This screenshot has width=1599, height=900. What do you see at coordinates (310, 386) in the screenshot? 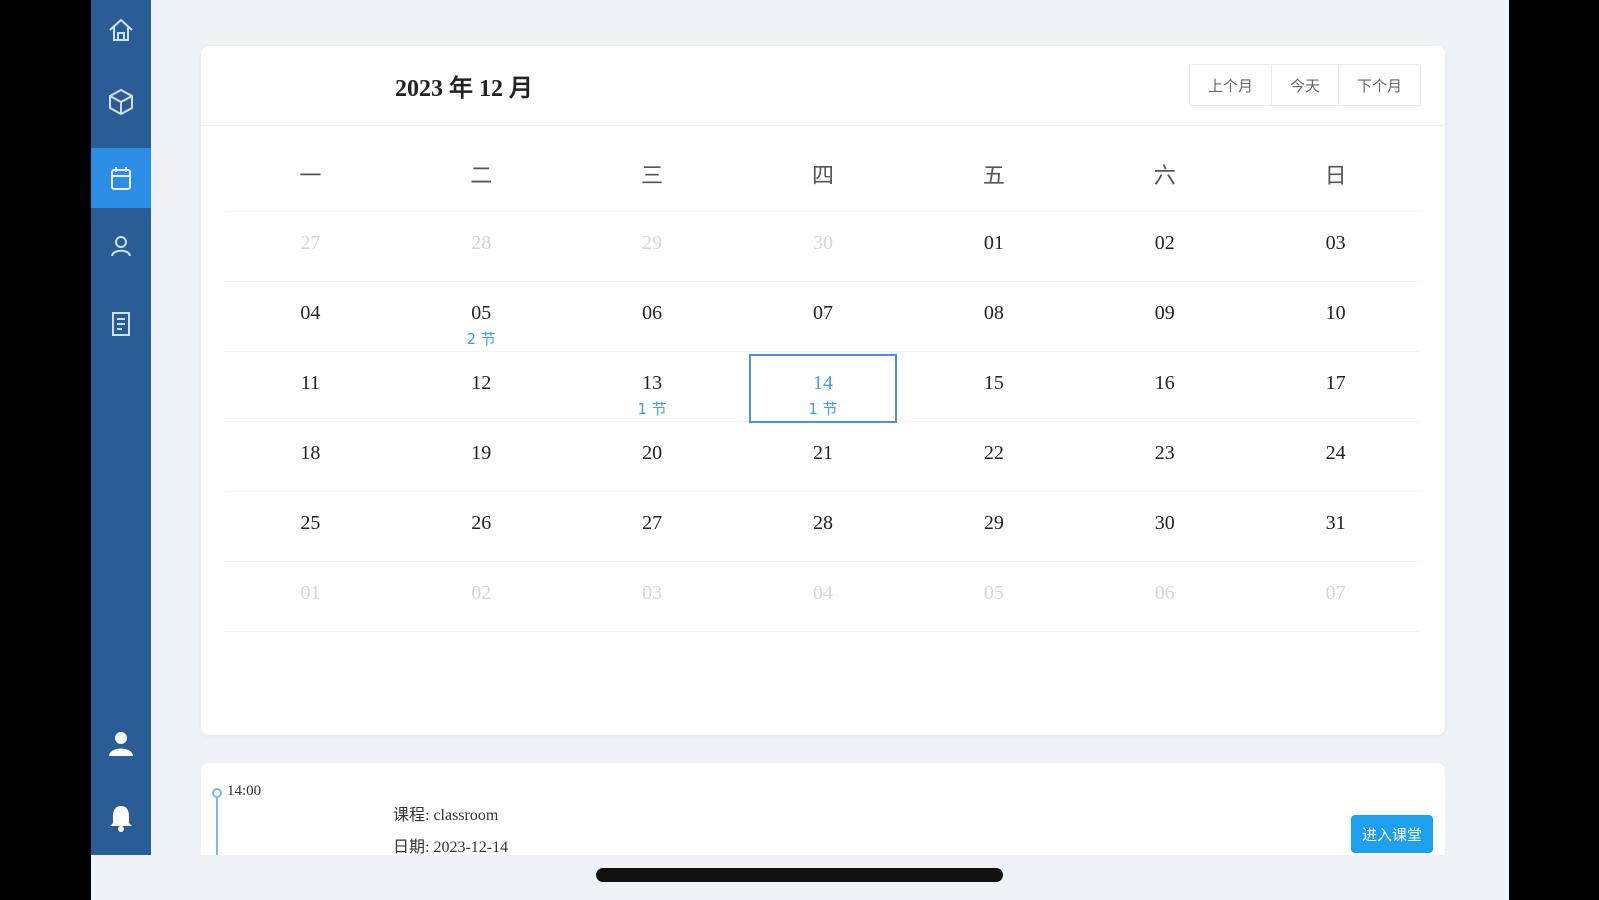
I see `day-cell: 11` at bounding box center [310, 386].